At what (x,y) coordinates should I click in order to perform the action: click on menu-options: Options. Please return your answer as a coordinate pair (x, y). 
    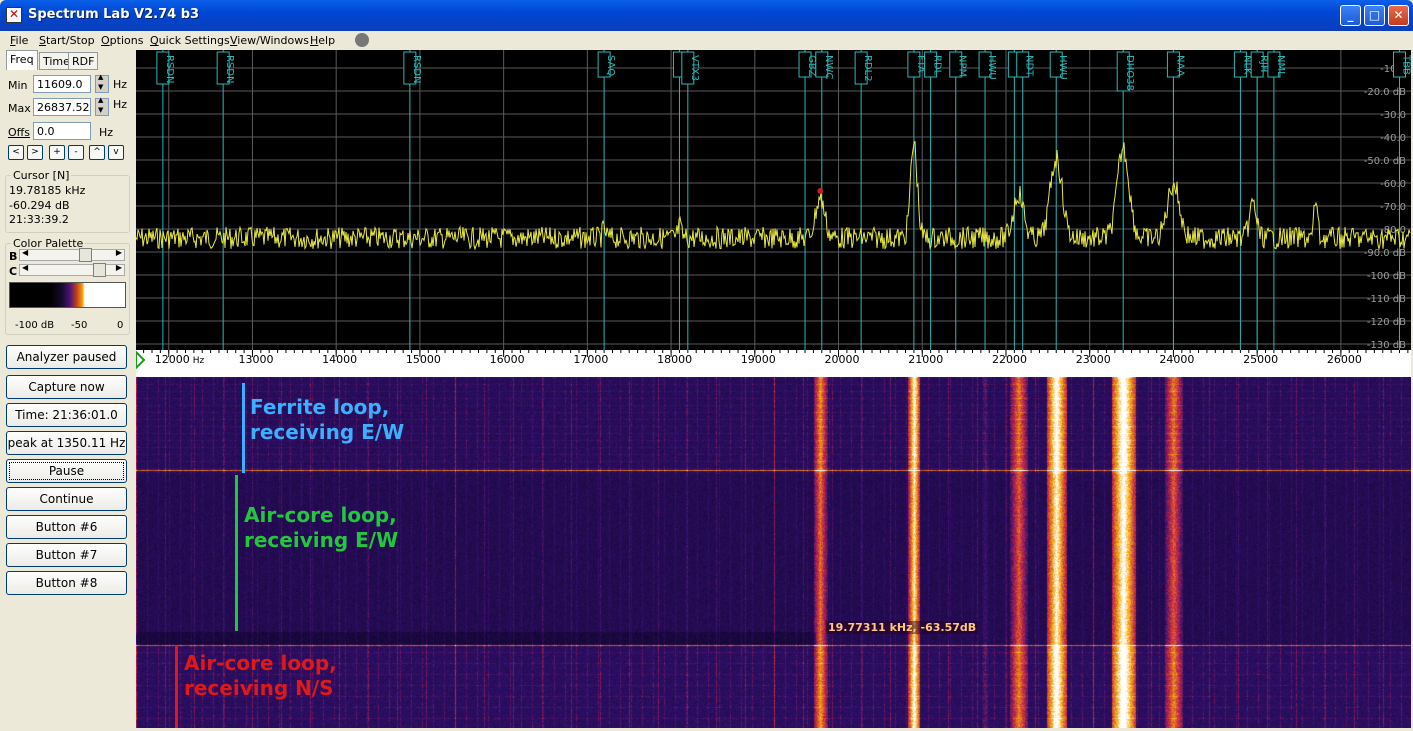
    Looking at the image, I should click on (122, 40).